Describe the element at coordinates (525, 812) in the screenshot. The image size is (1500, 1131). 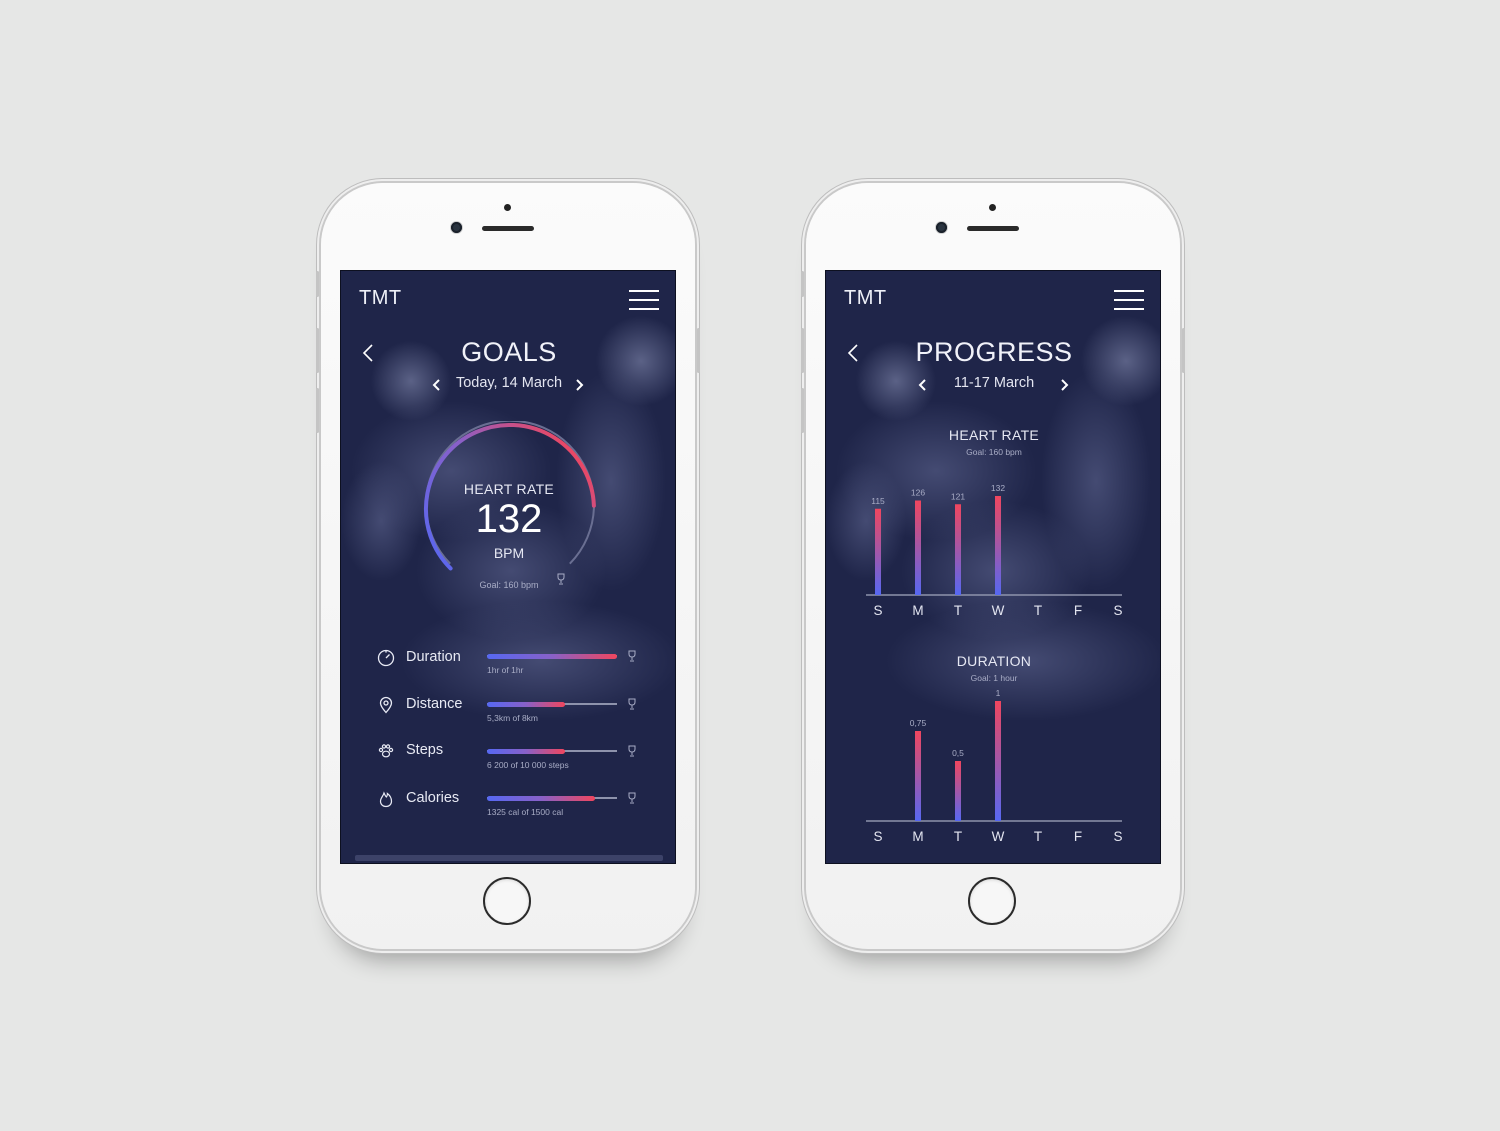
I see `metric-sub-calories: 1325 cal of 1500 cal` at that location.